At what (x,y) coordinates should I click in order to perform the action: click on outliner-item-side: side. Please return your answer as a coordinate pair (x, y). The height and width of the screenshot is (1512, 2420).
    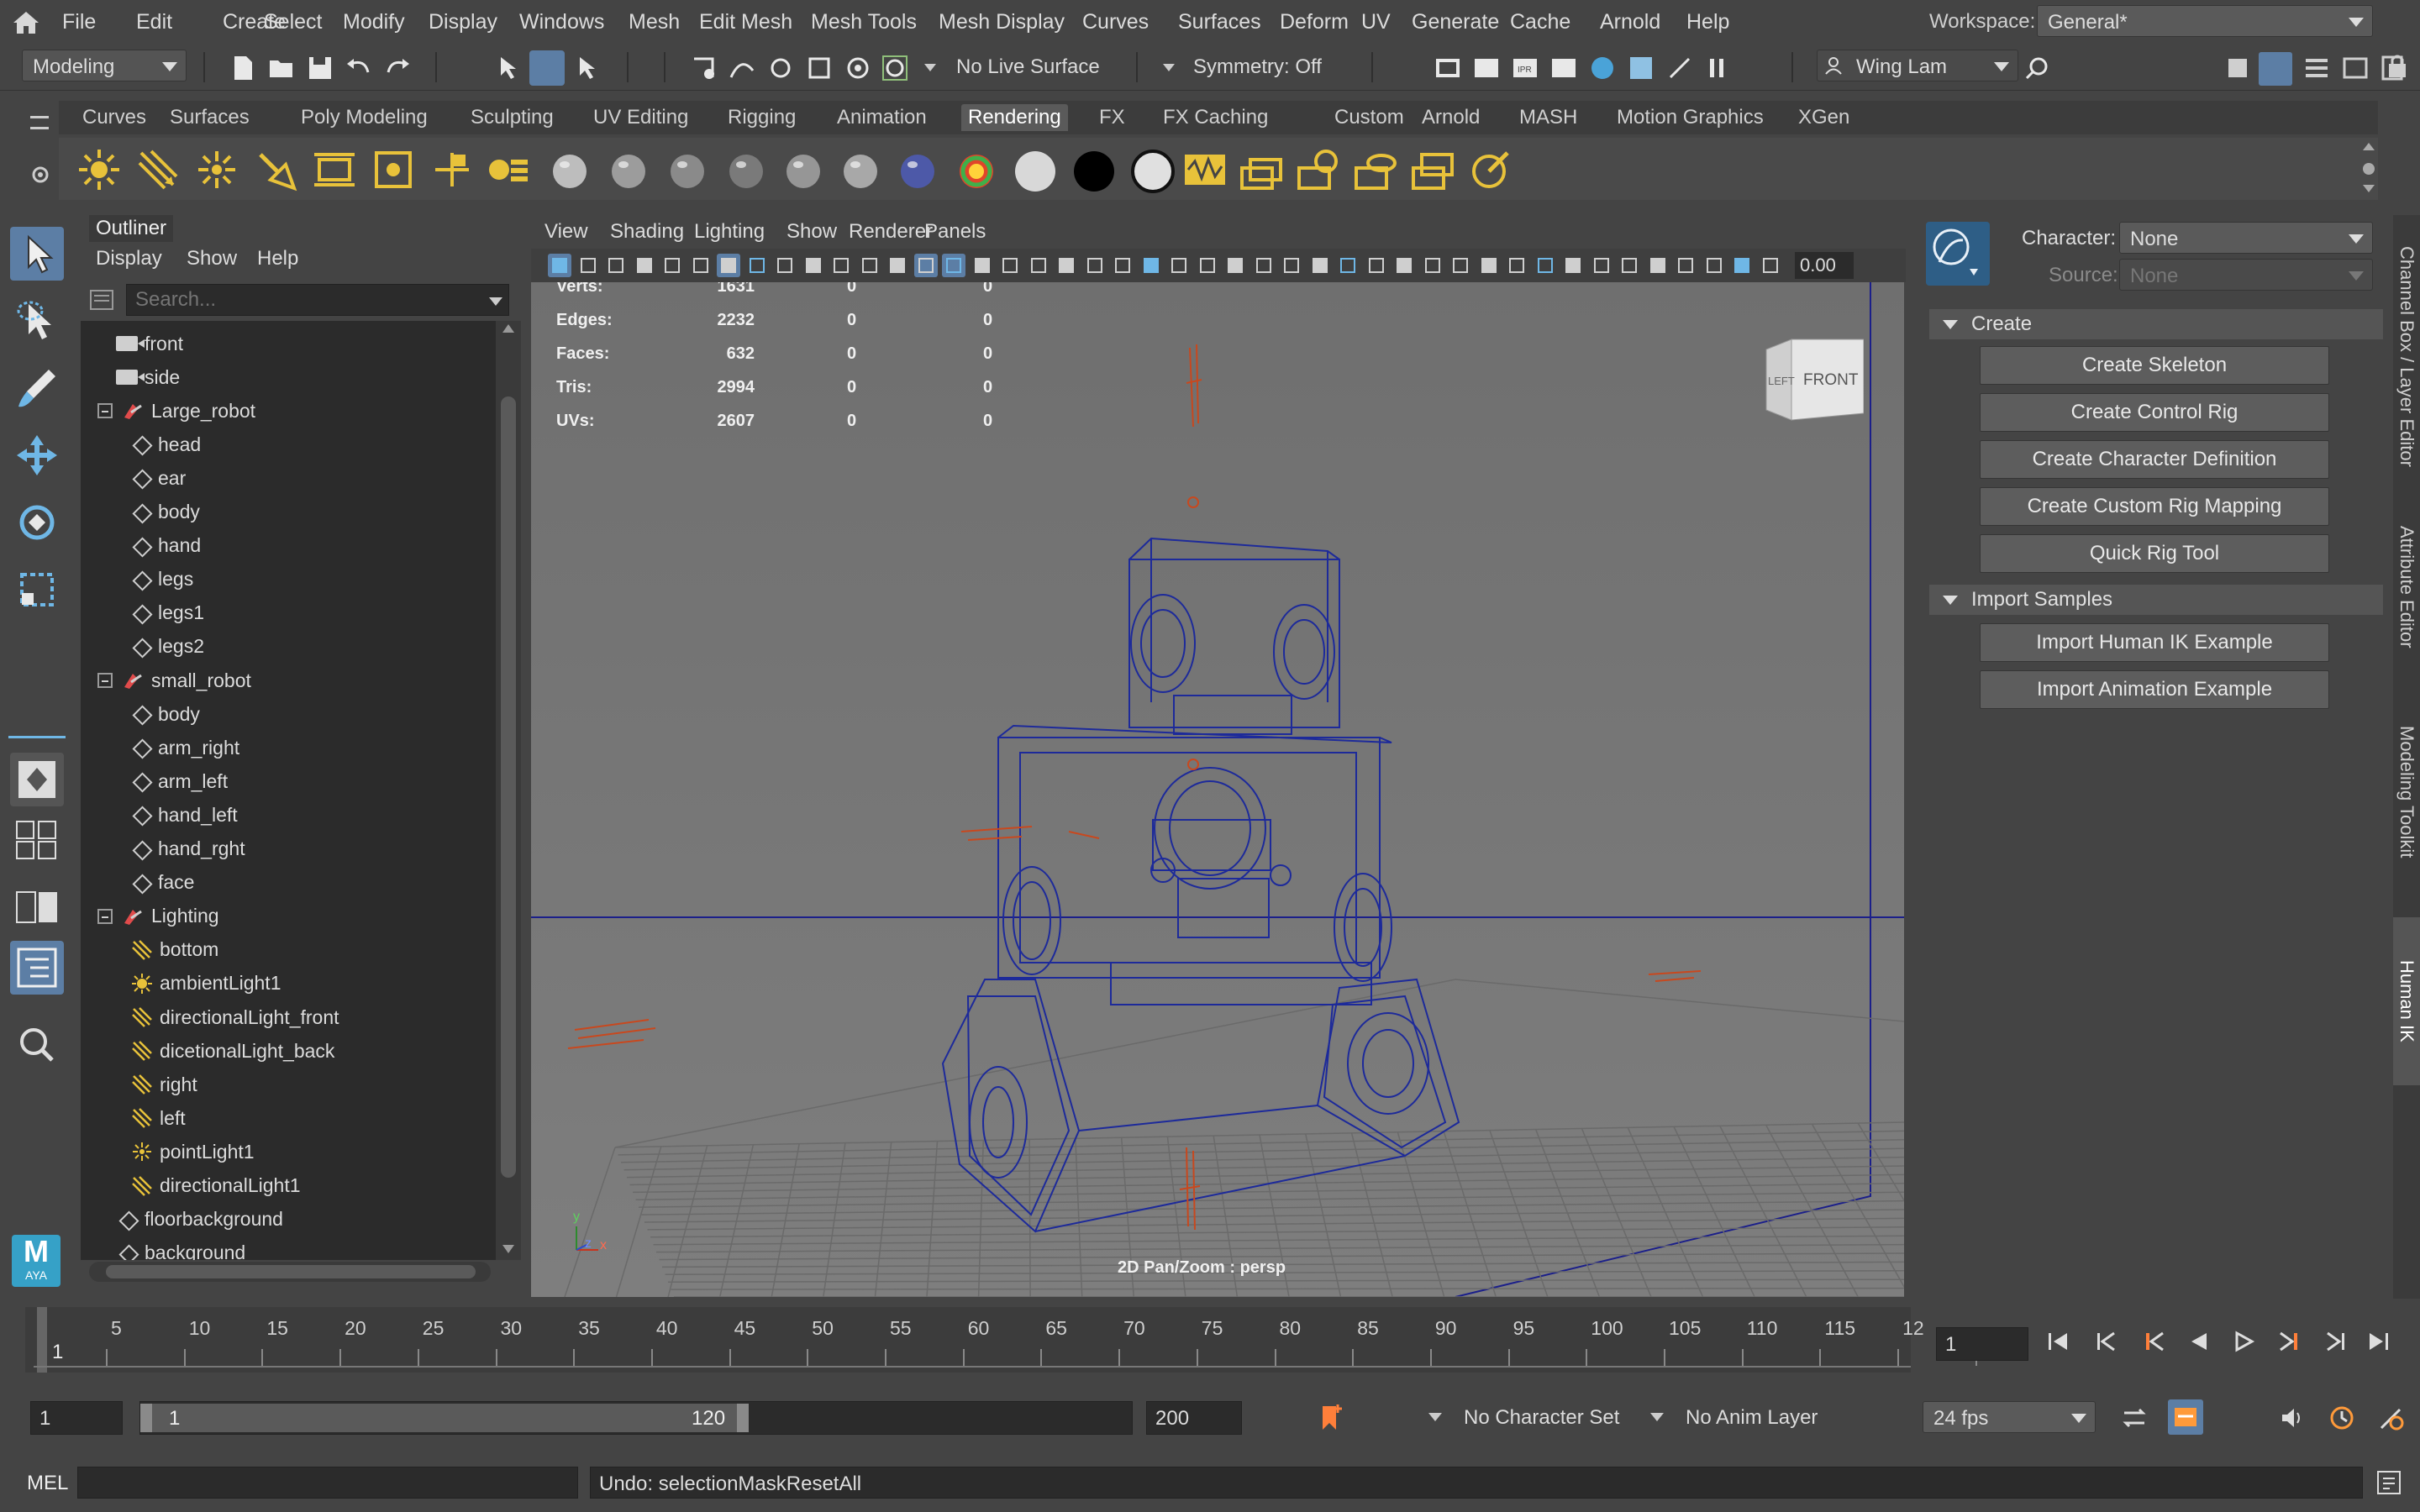
    Looking at the image, I should click on (130, 377).